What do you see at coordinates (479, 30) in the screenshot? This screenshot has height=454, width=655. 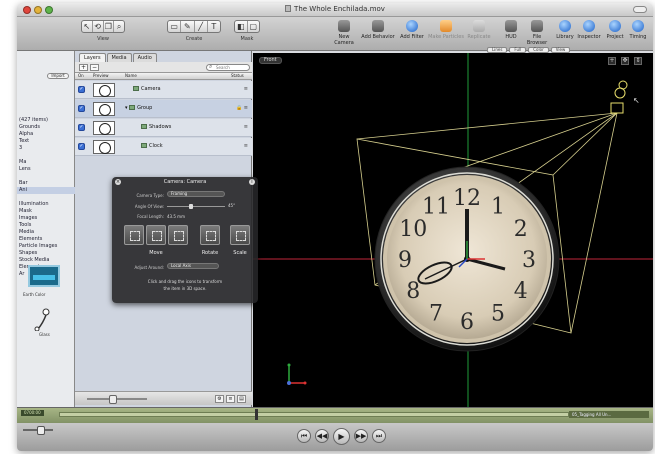 I see `replicate-button: Replicate` at bounding box center [479, 30].